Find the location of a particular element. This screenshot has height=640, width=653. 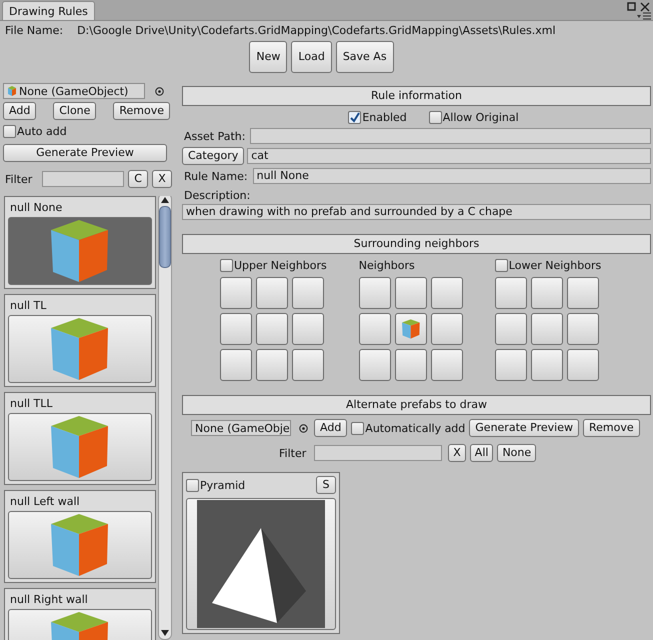

scroll-thumb is located at coordinates (165, 237).